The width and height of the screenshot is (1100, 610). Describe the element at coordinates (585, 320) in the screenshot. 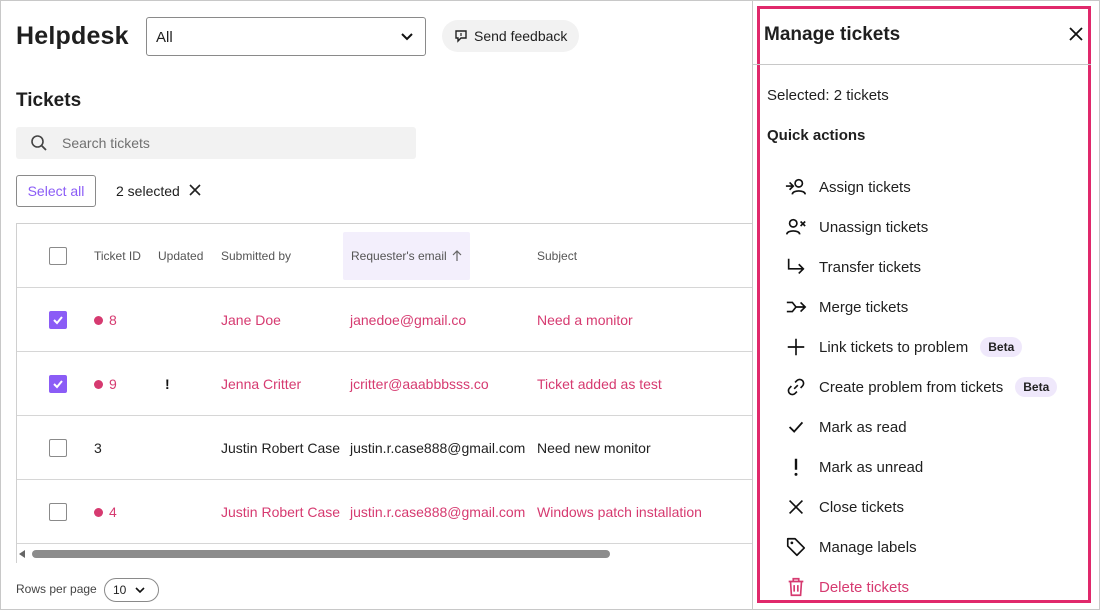

I see `ticket-subject: Need a monitor` at that location.